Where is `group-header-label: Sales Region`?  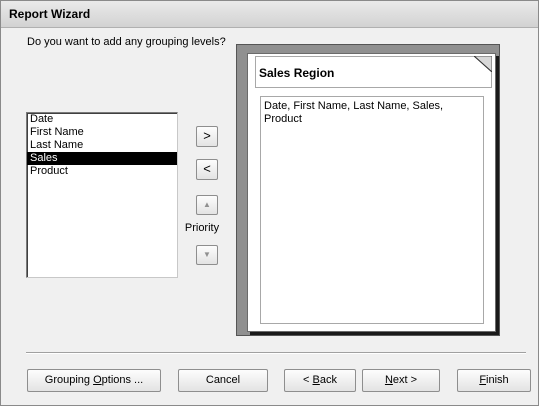
group-header-label: Sales Region is located at coordinates (297, 73).